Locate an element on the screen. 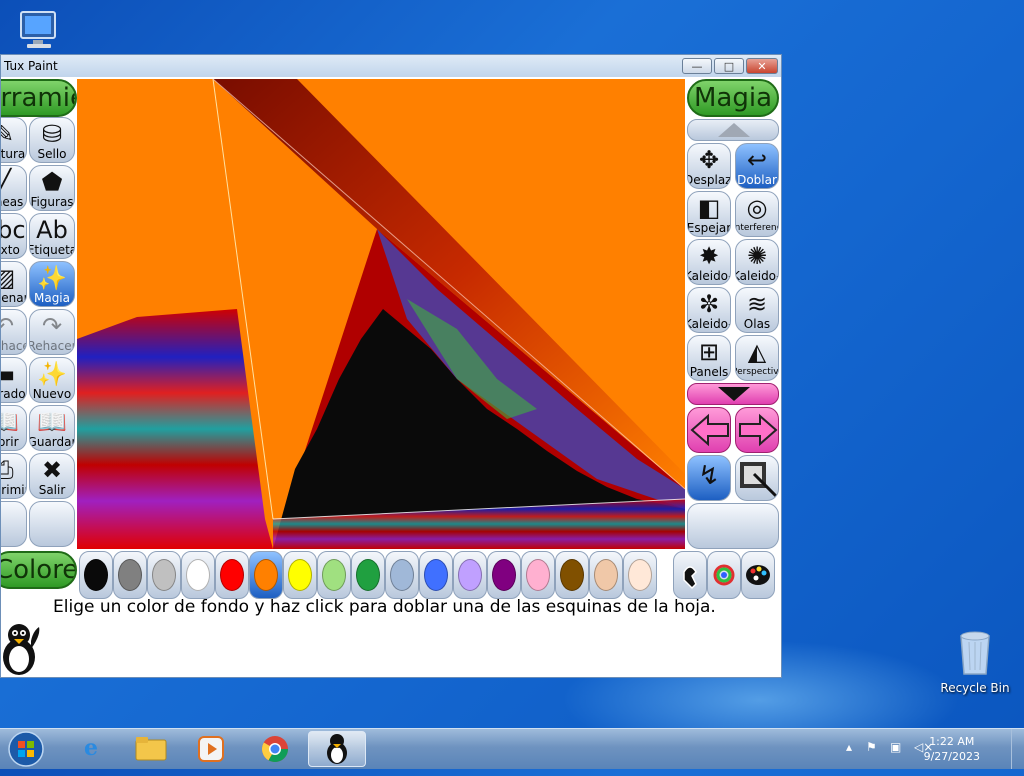 The image size is (1024, 776). tux-paint-taskbar-icon is located at coordinates (337, 749).